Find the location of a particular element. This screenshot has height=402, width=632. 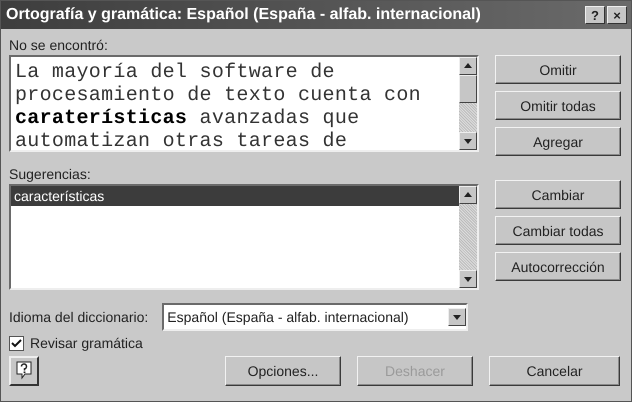

text-line: automatizan otras tareas de is located at coordinates (181, 141).